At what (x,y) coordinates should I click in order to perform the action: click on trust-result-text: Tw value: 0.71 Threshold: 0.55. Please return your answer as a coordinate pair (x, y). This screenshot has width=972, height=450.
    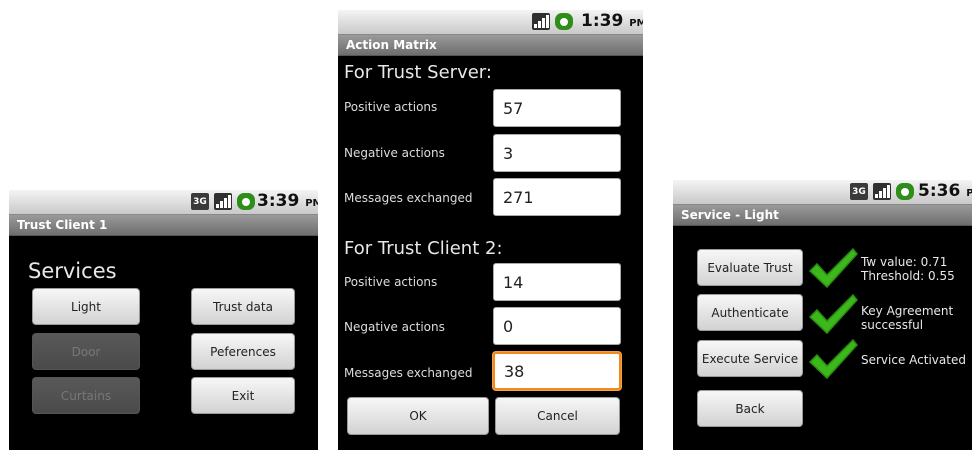
    Looking at the image, I should click on (908, 269).